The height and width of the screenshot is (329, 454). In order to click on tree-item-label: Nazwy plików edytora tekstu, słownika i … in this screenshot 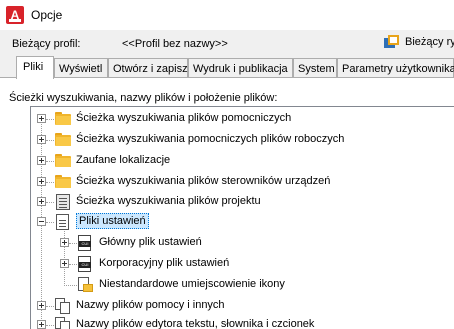, I will do `click(195, 323)`.